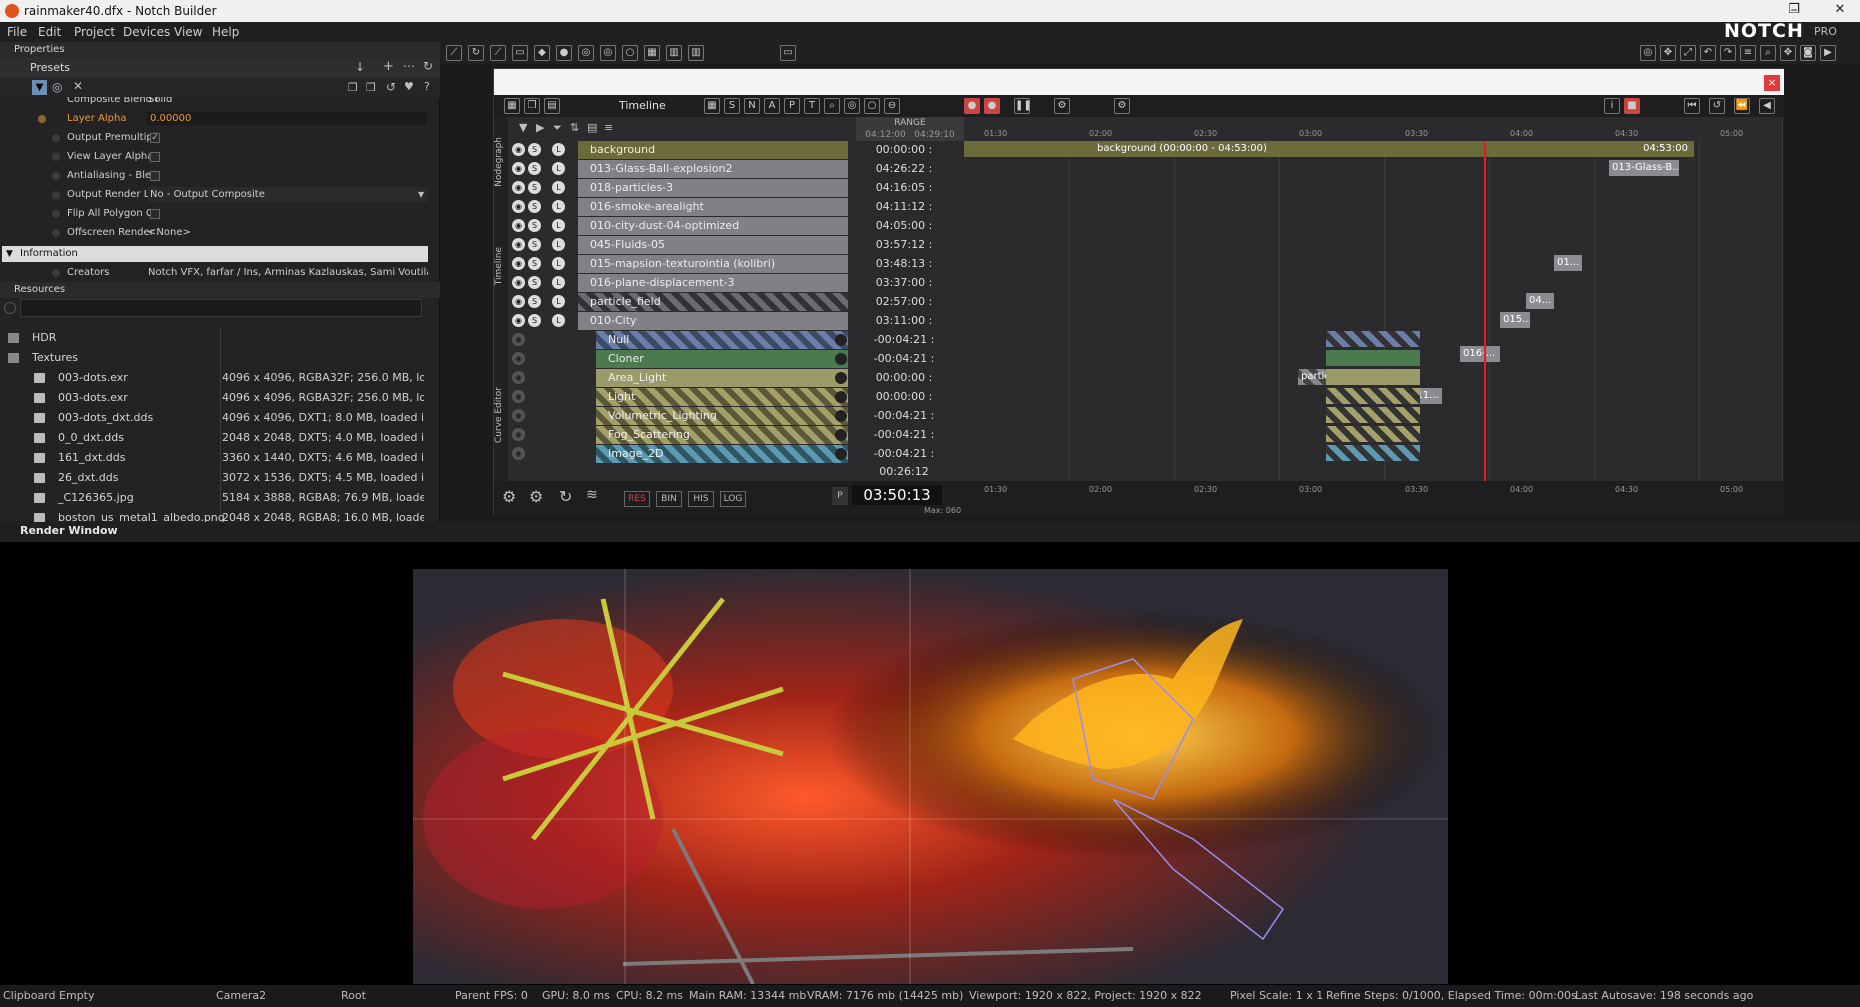  What do you see at coordinates (542, 53) in the screenshot?
I see `key-tool-icon: ◆` at bounding box center [542, 53].